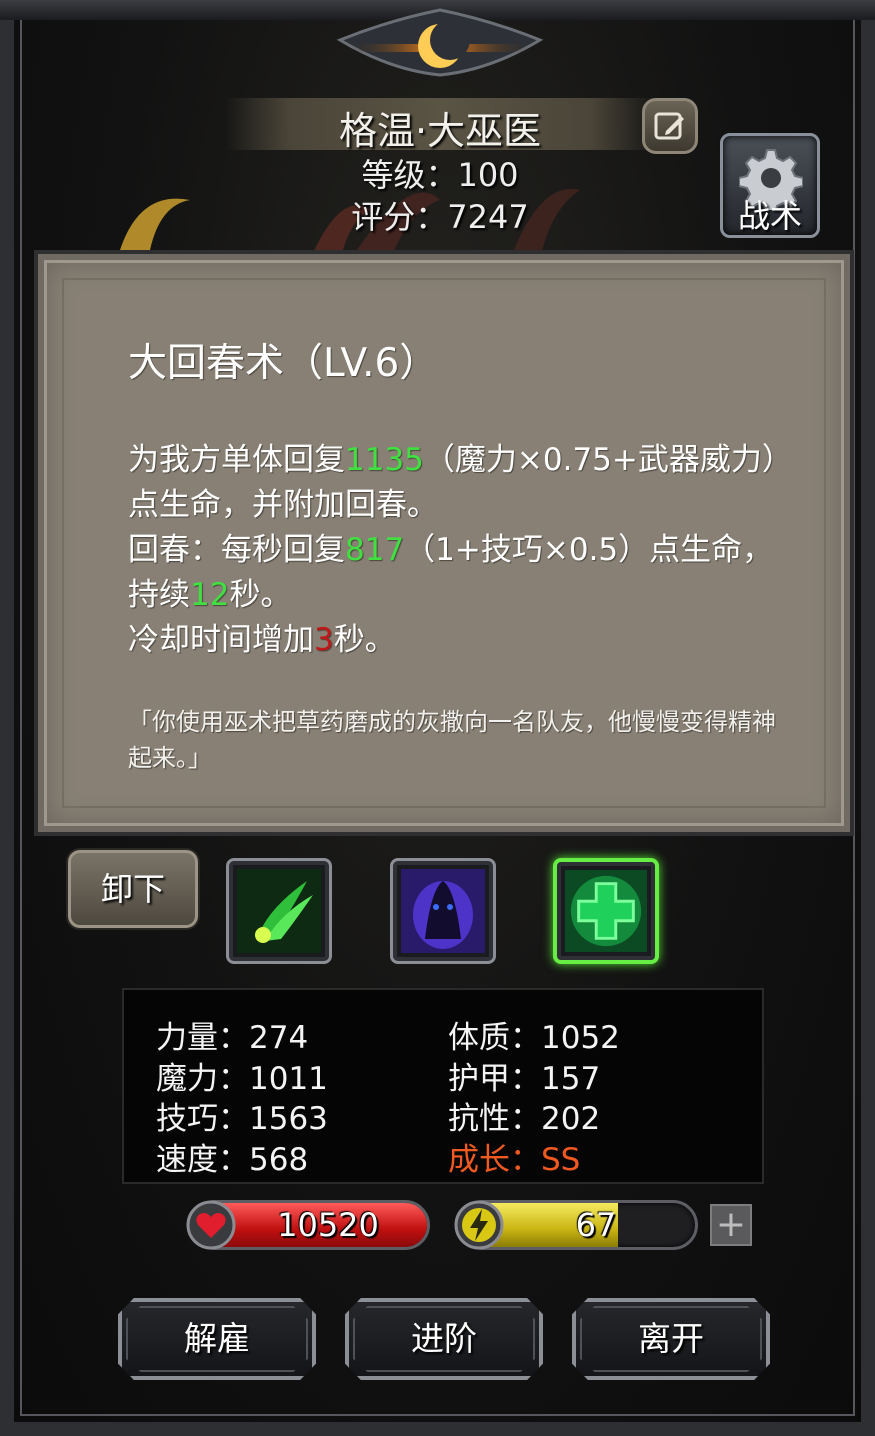 The image size is (875, 1436). What do you see at coordinates (769, 216) in the screenshot?
I see `tactics-label: 战术` at bounding box center [769, 216].